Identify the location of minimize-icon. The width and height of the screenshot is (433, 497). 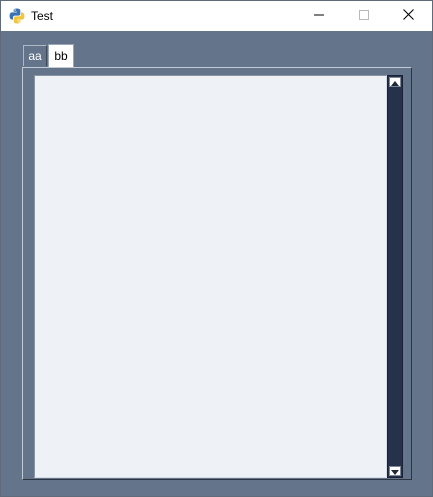
(318, 16).